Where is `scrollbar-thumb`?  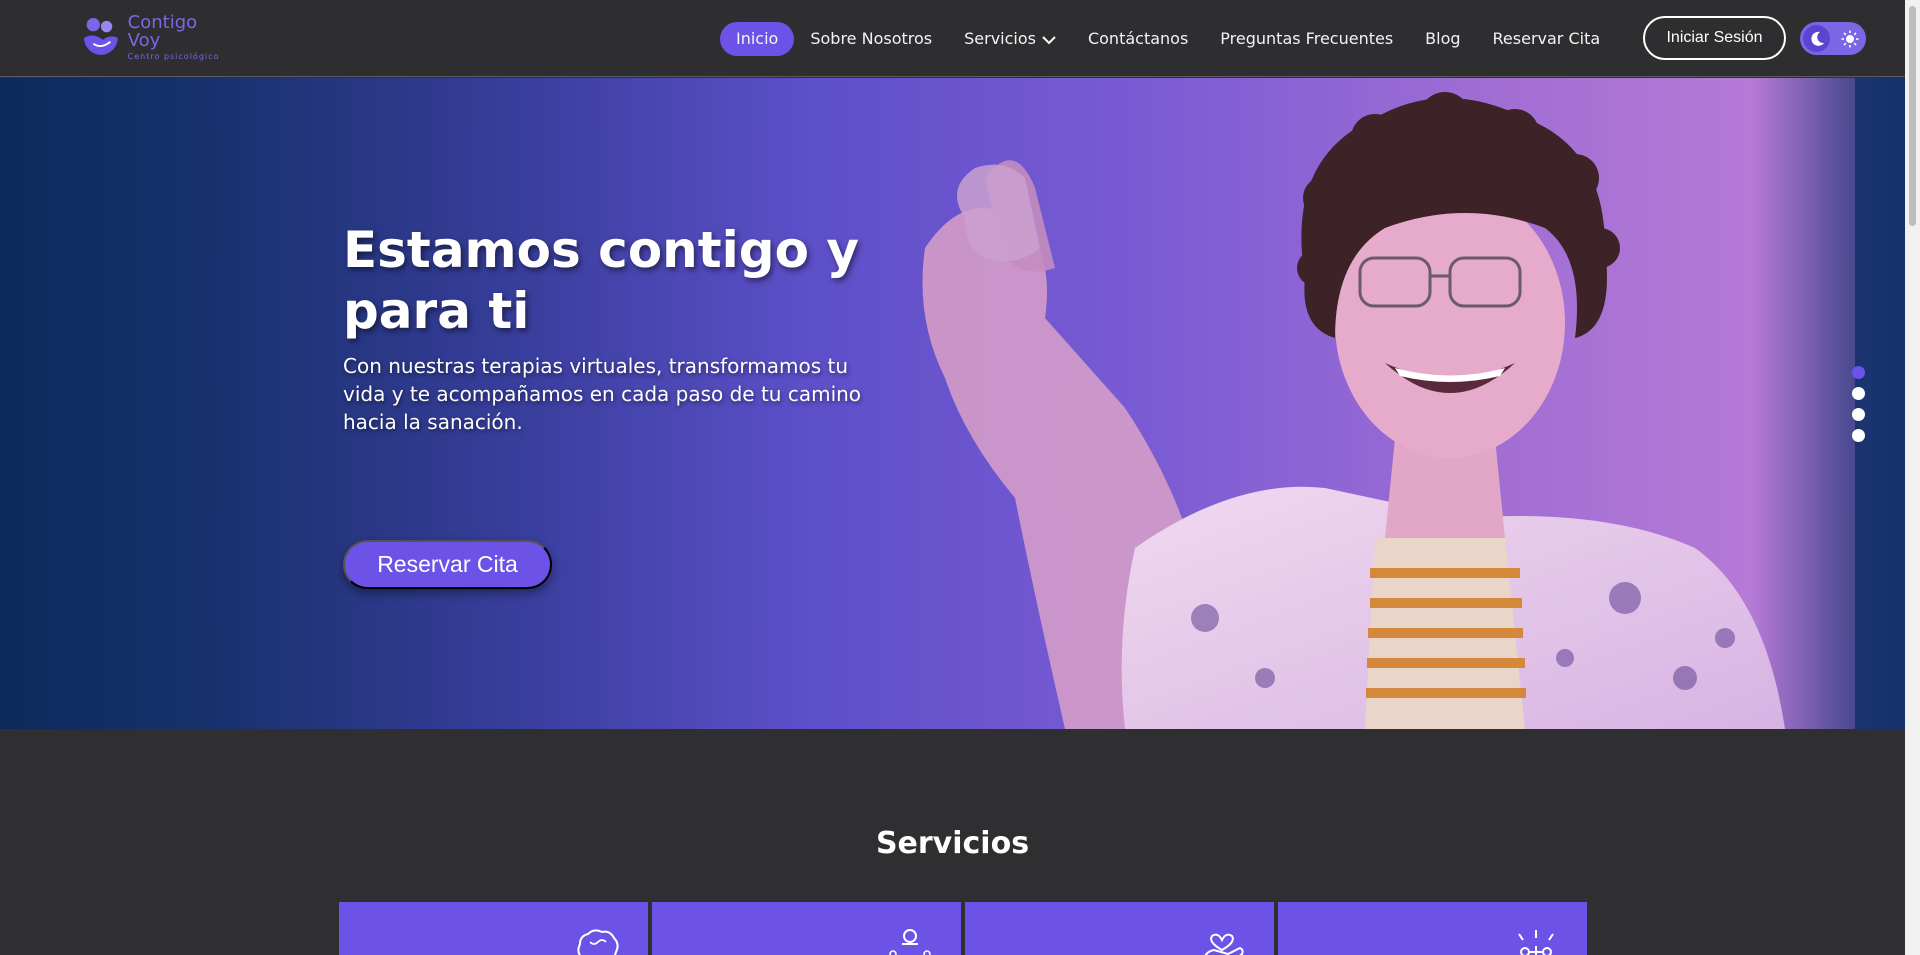 scrollbar-thumb is located at coordinates (1912, 116).